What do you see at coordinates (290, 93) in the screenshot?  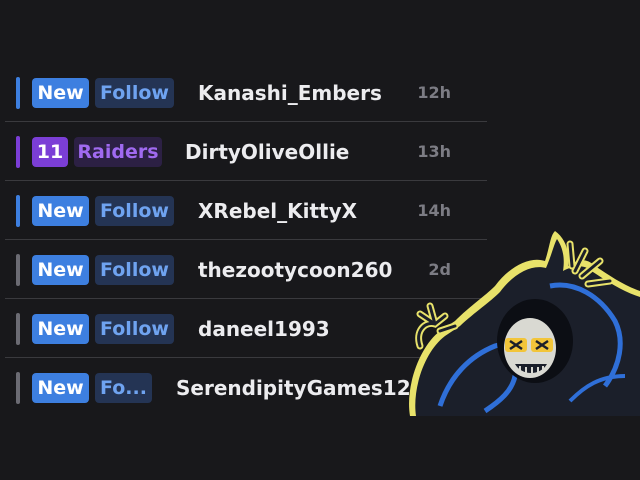 I see `username: Kanashi_Embers` at bounding box center [290, 93].